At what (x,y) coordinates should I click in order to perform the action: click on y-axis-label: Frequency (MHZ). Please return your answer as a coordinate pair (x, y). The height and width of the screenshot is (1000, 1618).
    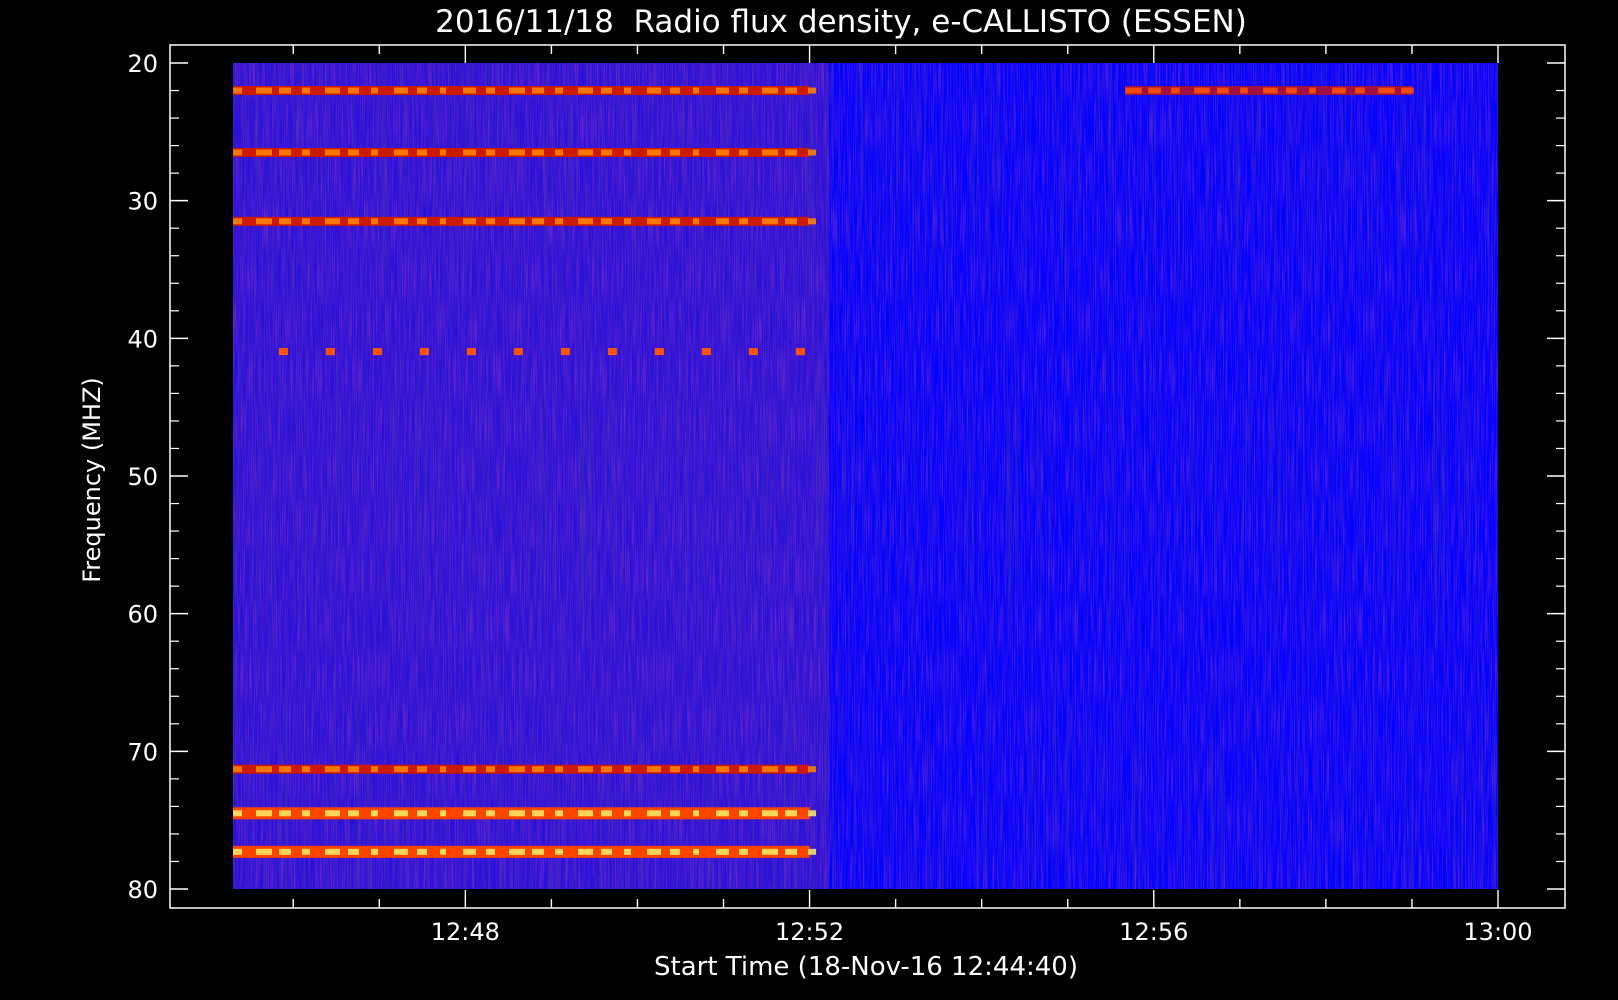
    Looking at the image, I should click on (92, 480).